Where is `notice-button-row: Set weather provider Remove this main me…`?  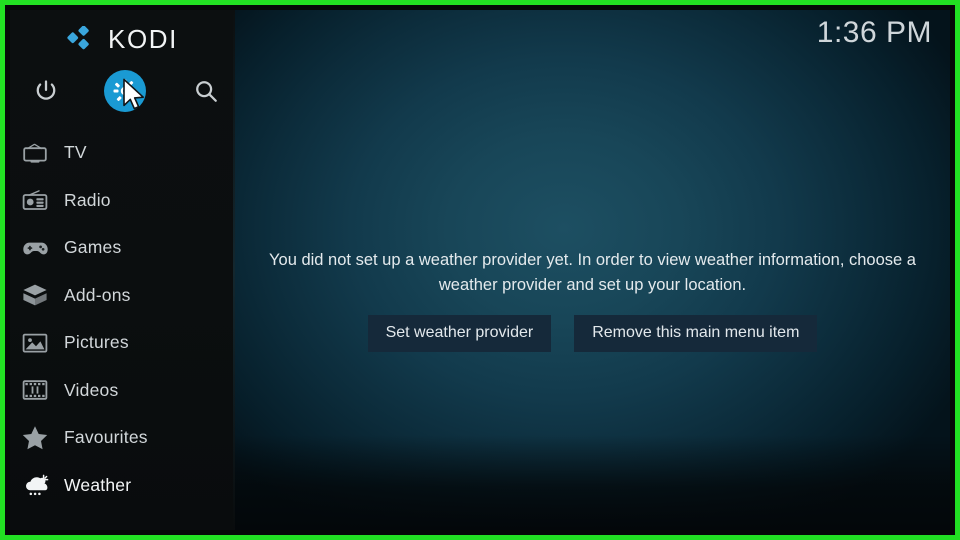 notice-button-row: Set weather provider Remove this main me… is located at coordinates (592, 333).